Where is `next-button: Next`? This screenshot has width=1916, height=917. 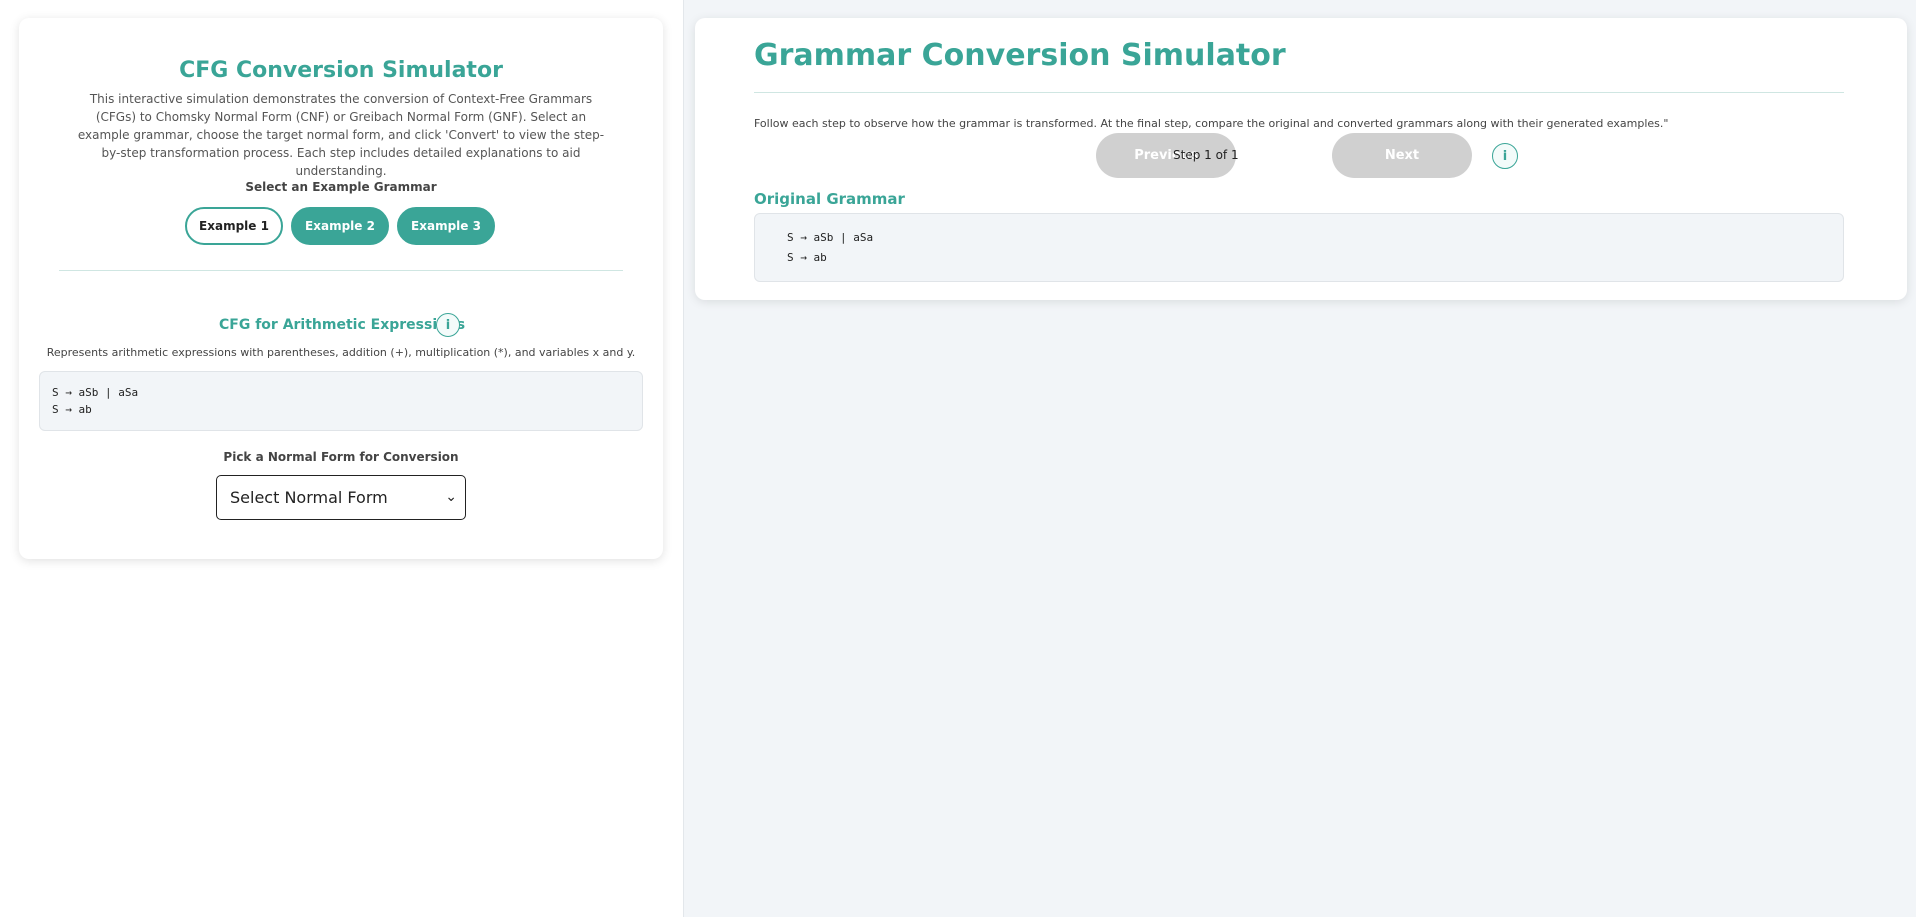
next-button: Next is located at coordinates (1402, 155).